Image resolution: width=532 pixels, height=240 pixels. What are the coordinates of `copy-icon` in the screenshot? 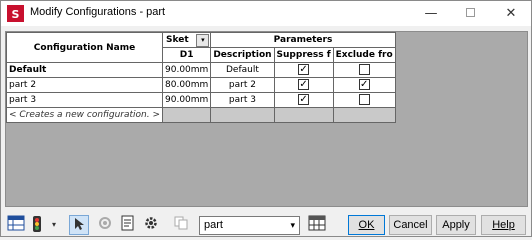 It's located at (181, 225).